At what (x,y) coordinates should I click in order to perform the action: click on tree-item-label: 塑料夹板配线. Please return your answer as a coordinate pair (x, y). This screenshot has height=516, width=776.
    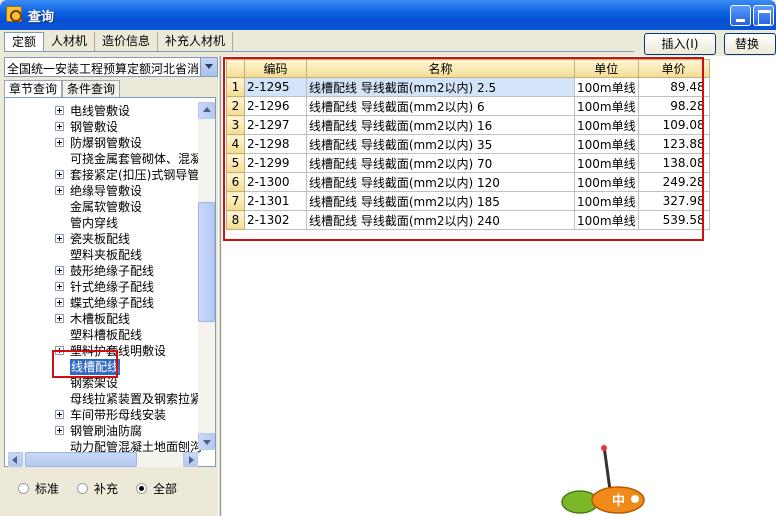
    Looking at the image, I should click on (106, 255).